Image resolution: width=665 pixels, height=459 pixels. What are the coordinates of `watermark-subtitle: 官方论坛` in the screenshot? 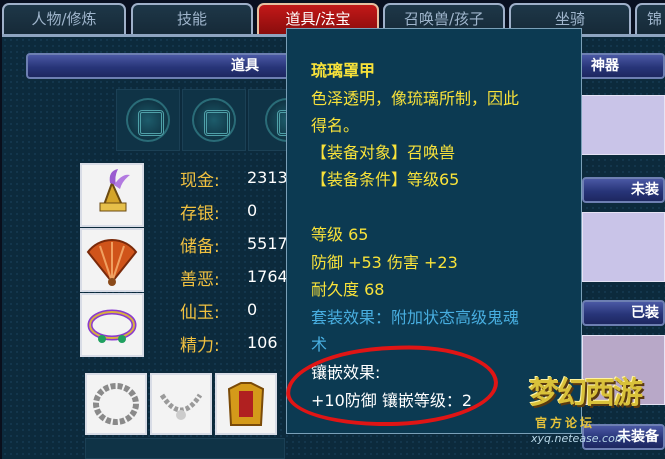 It's located at (565, 423).